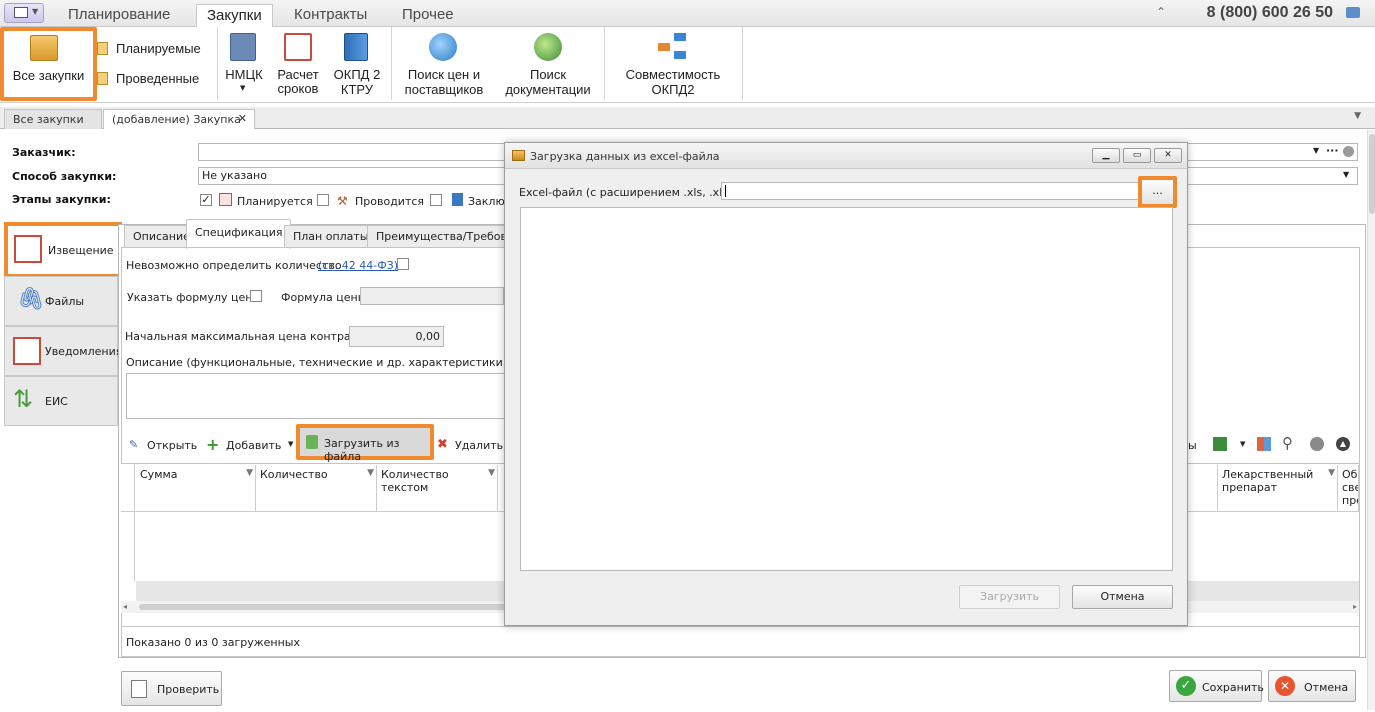 Image resolution: width=1375 pixels, height=712 pixels. I want to click on qty-unknown-checkbox, so click(403, 264).